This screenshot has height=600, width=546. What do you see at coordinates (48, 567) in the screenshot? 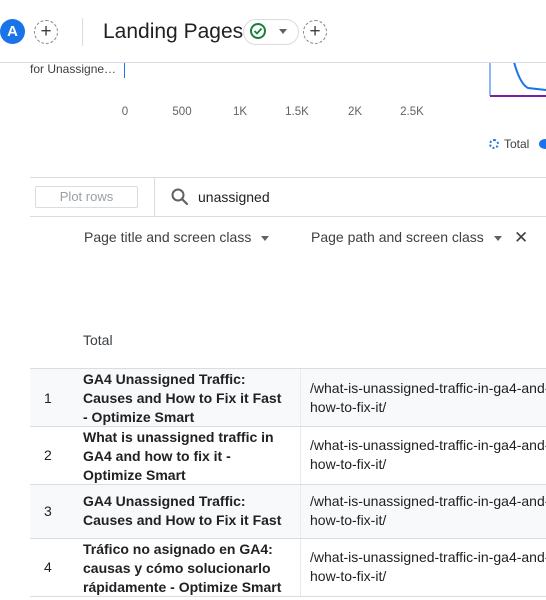
I see `row-number: 4` at bounding box center [48, 567].